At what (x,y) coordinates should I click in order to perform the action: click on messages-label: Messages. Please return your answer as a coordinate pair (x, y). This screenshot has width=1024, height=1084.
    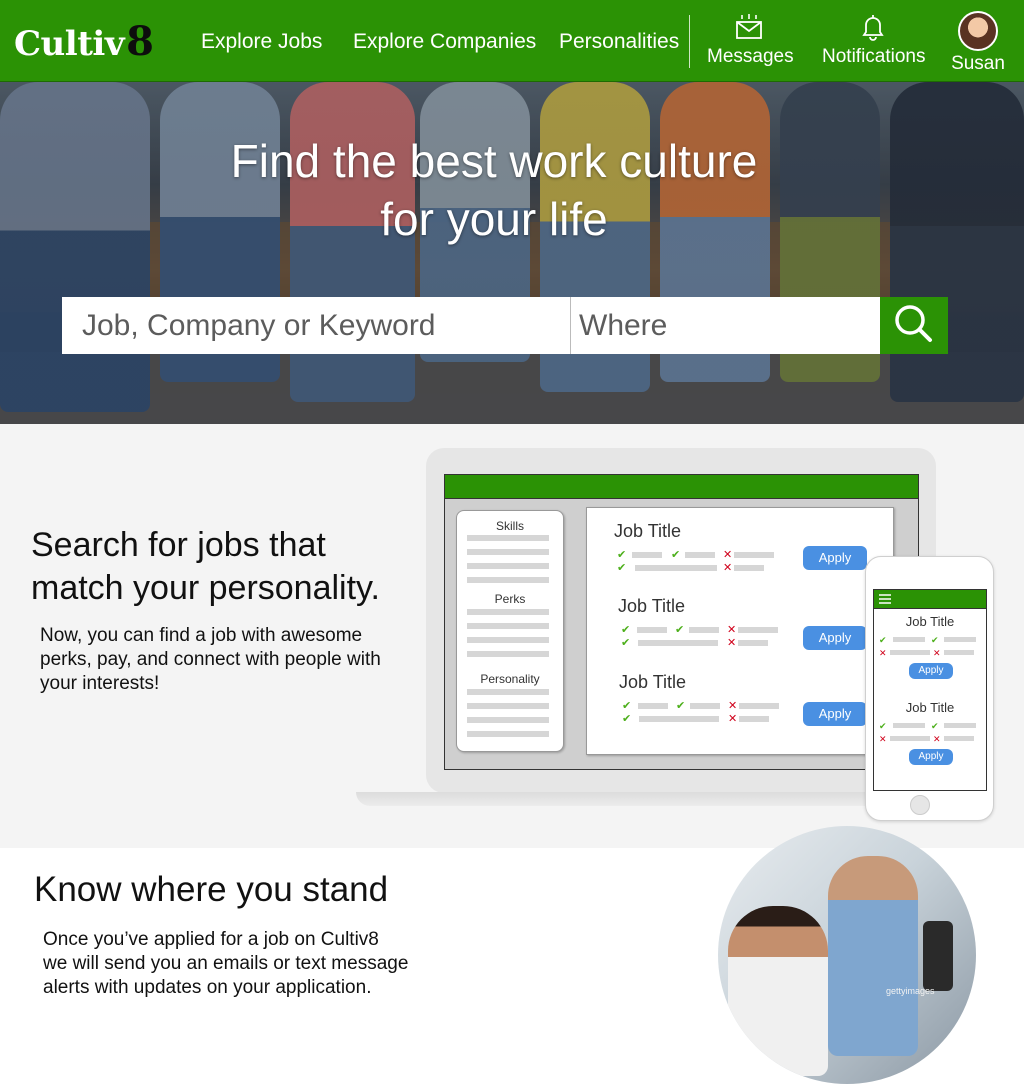
    Looking at the image, I should click on (750, 56).